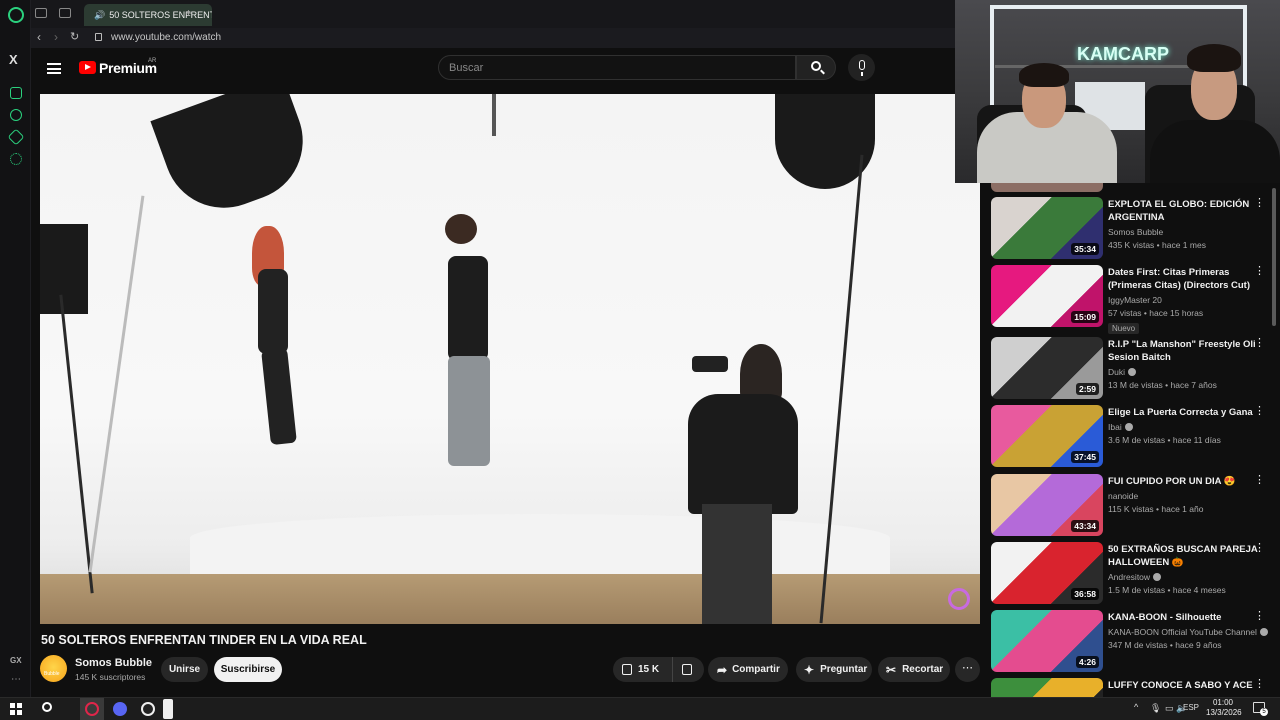  I want to click on man-shirt, so click(468, 308).